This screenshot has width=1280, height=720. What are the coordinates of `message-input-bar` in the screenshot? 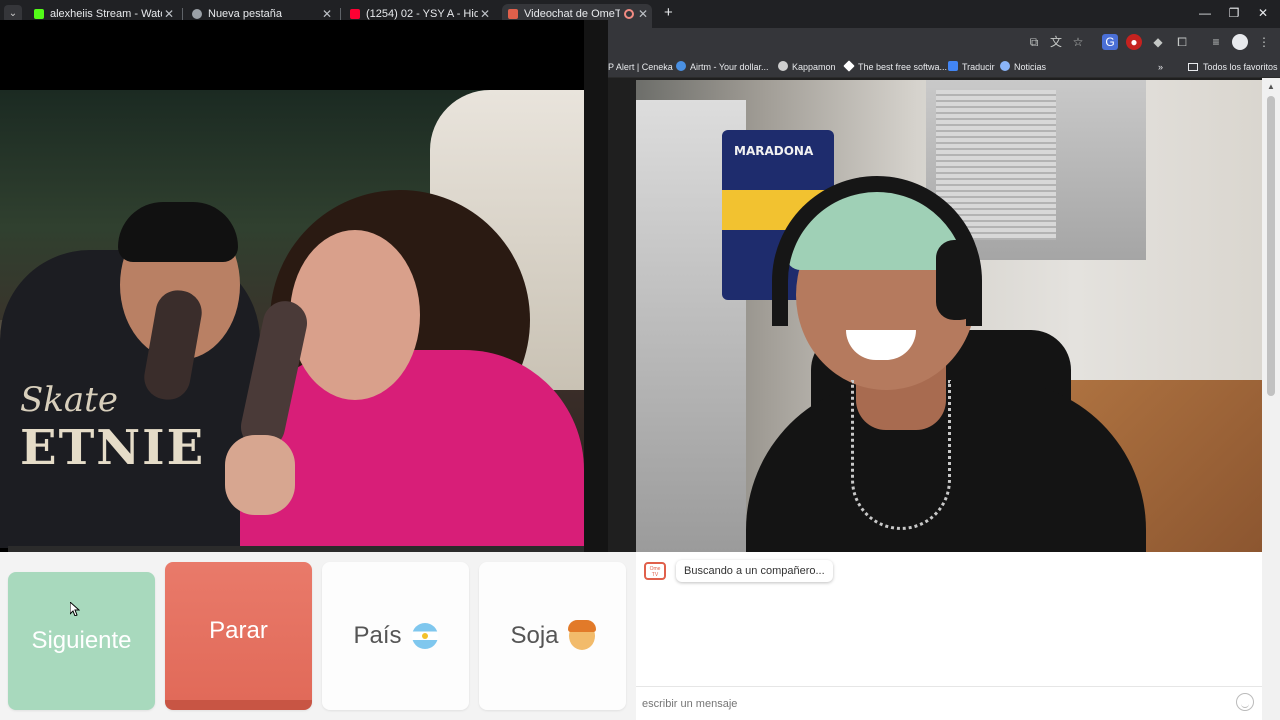 It's located at (949, 703).